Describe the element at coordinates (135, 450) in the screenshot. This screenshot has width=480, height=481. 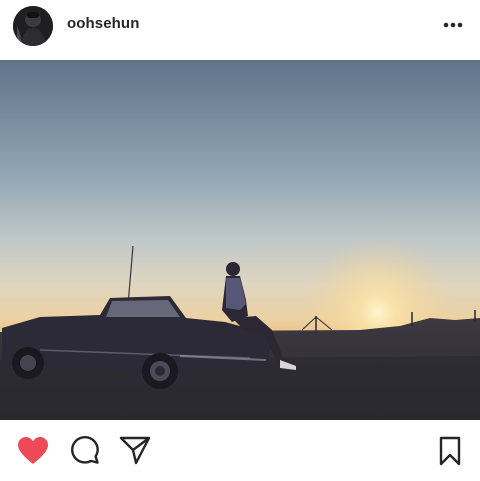
I see `paper-plane-icon` at that location.